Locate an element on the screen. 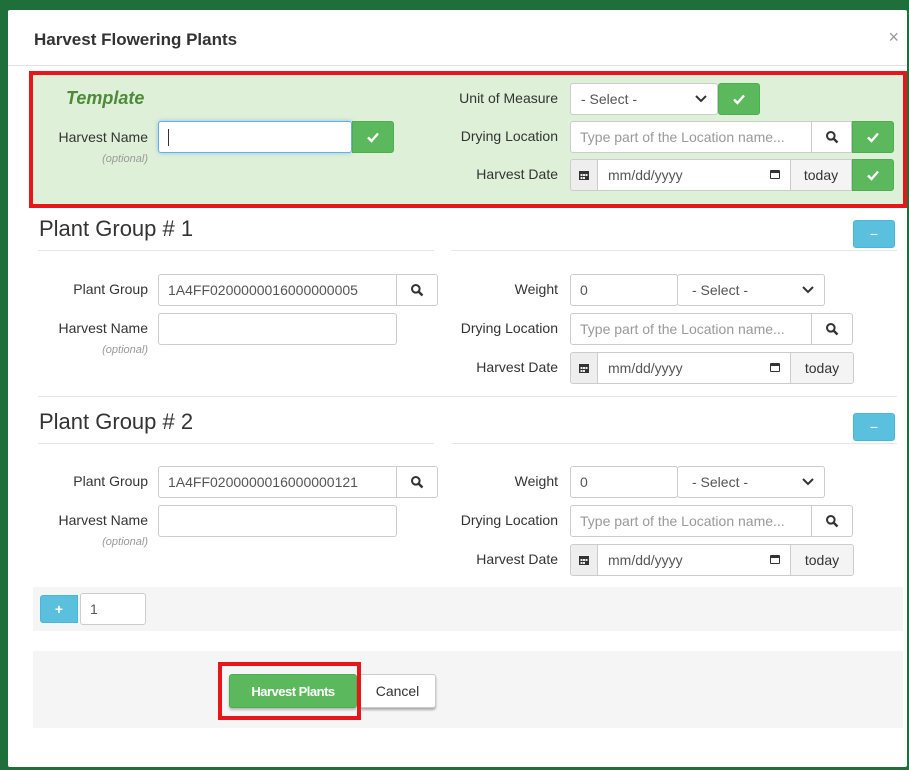  group-2-drying-location-search-button is located at coordinates (832, 521).